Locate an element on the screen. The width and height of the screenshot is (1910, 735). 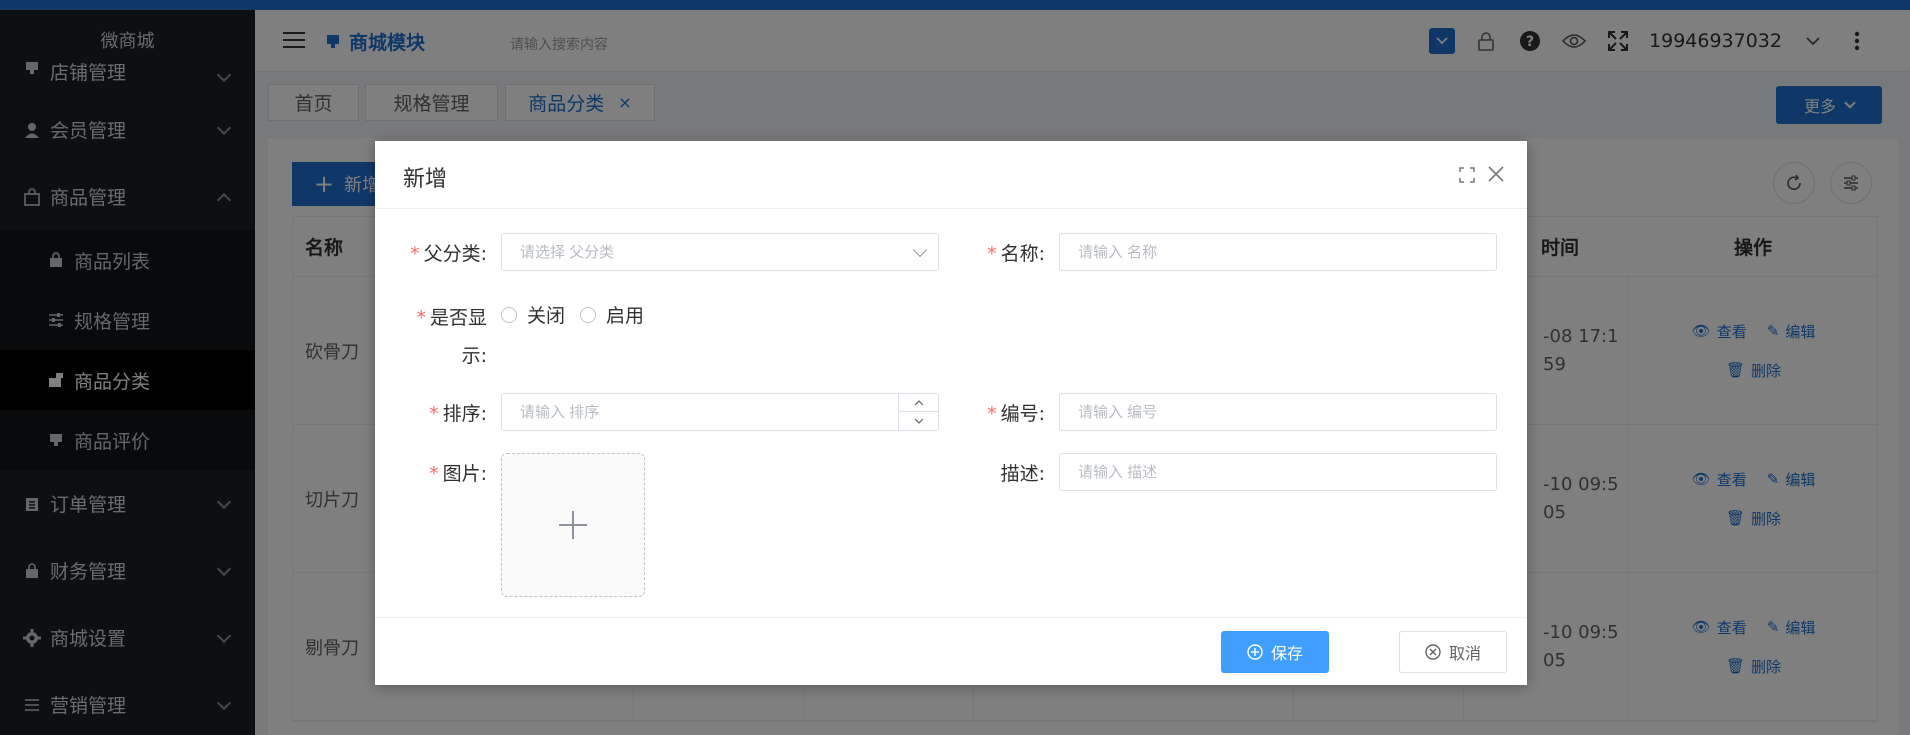
show-label: * 是否显 示: is located at coordinates (431, 337).